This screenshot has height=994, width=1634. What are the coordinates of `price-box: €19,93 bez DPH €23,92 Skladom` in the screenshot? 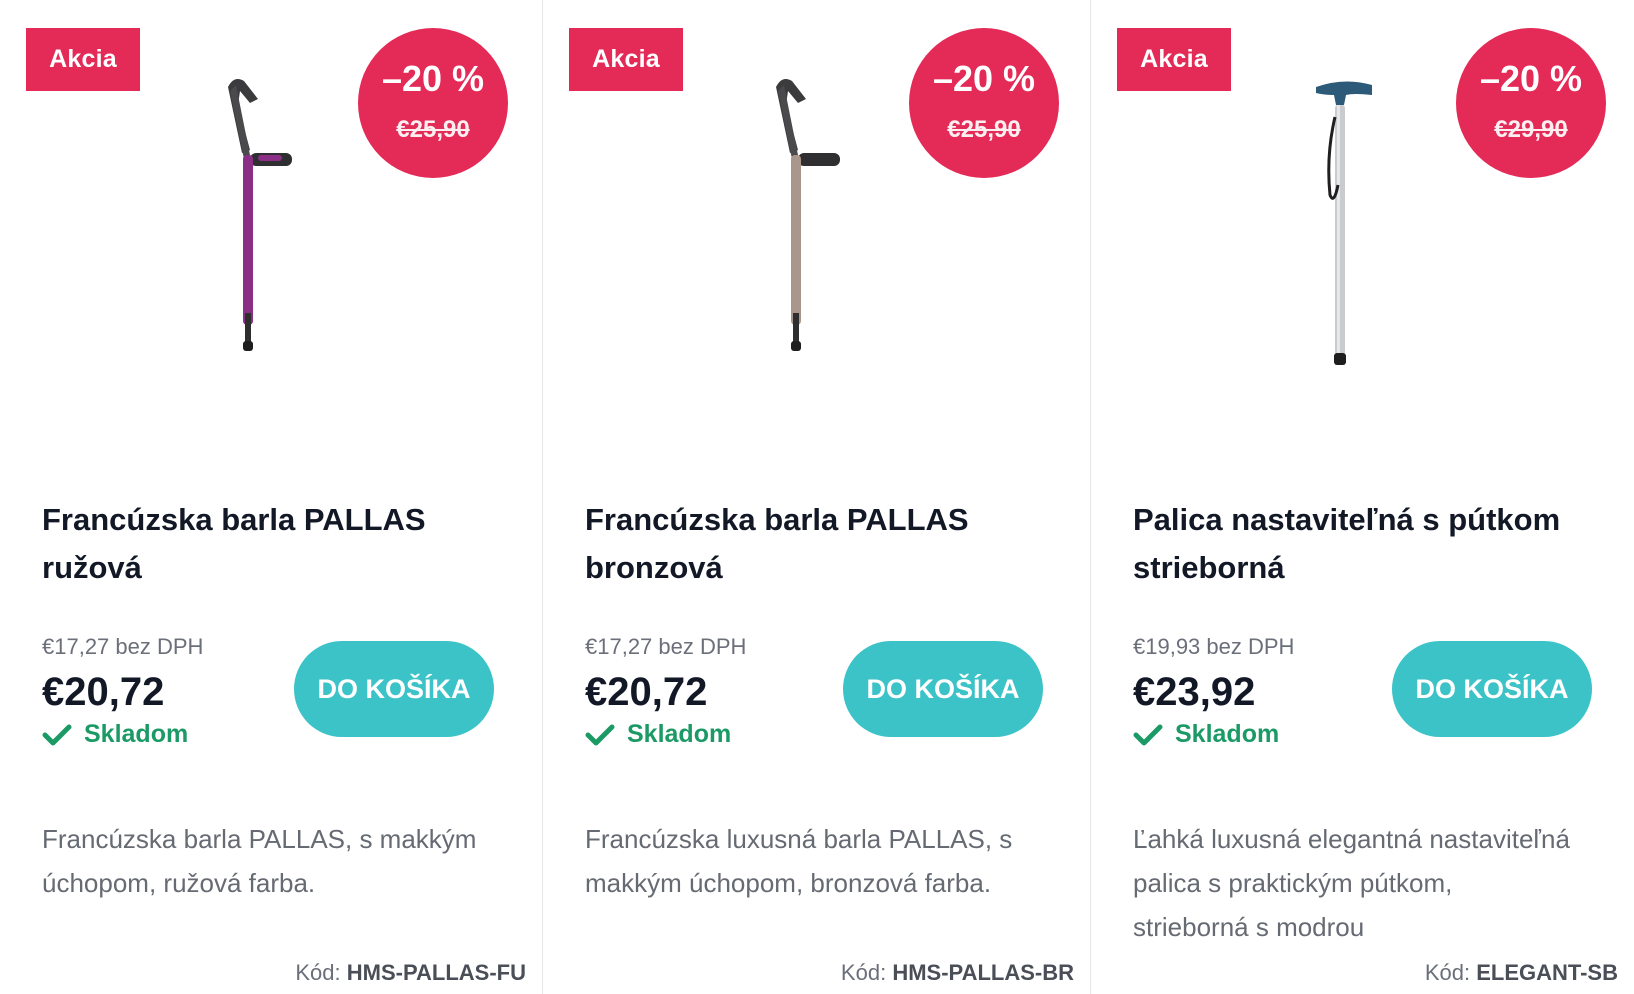 It's located at (1273, 690).